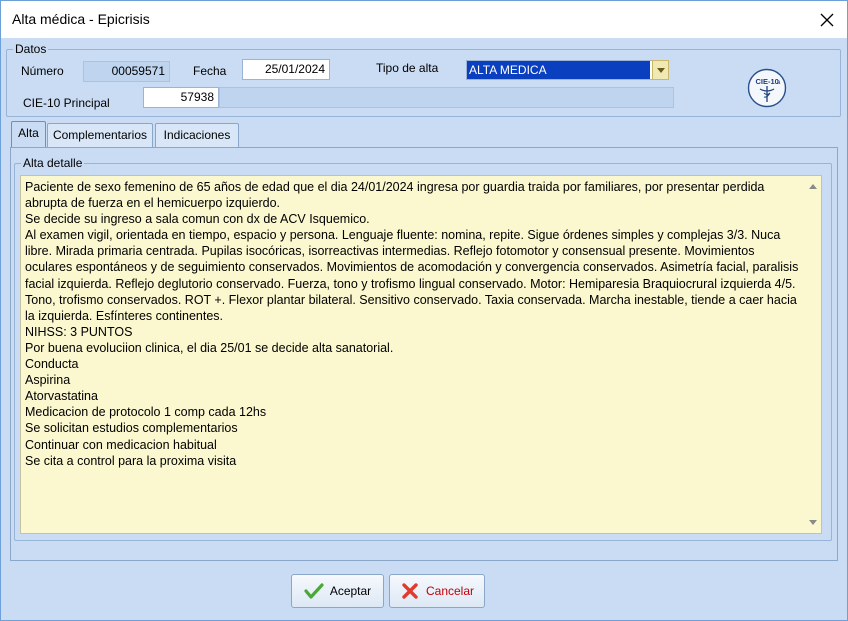  I want to click on close-icon, so click(827, 20).